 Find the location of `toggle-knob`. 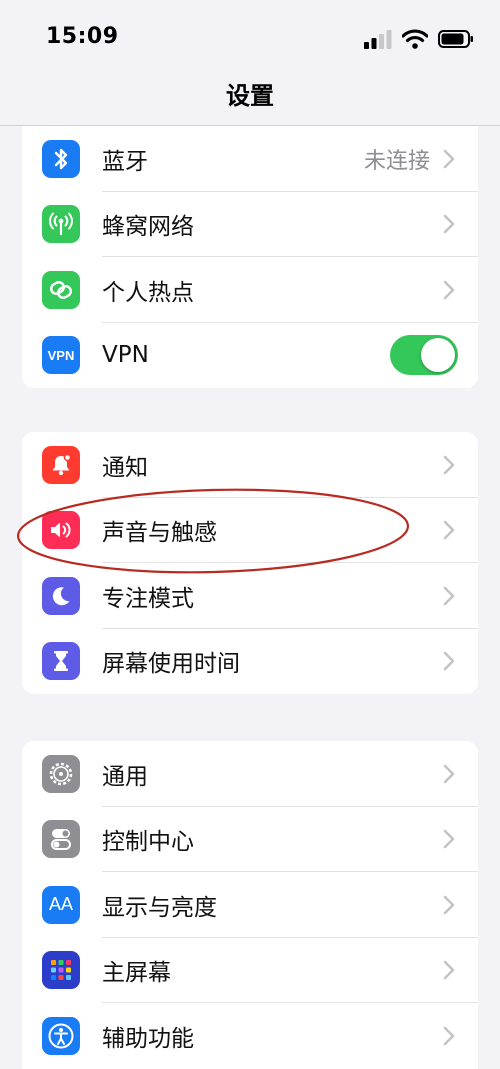

toggle-knob is located at coordinates (438, 355).